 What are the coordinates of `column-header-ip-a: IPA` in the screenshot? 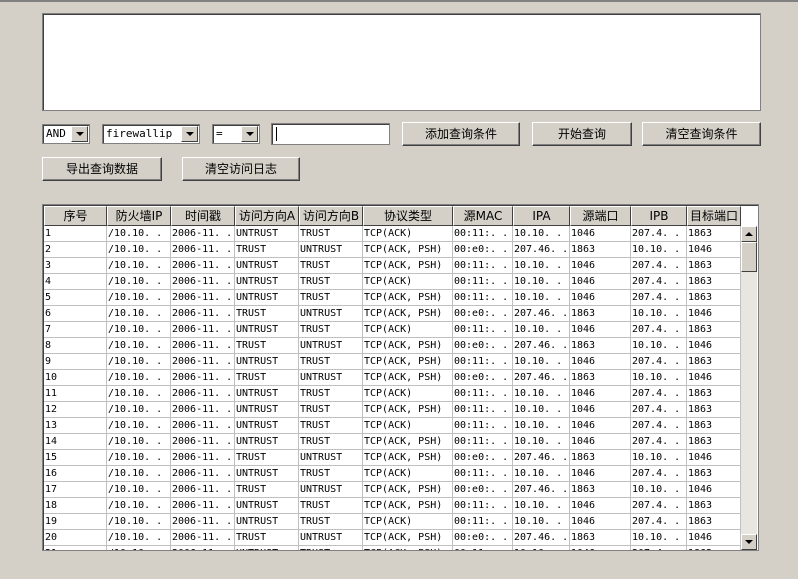 It's located at (541, 216).